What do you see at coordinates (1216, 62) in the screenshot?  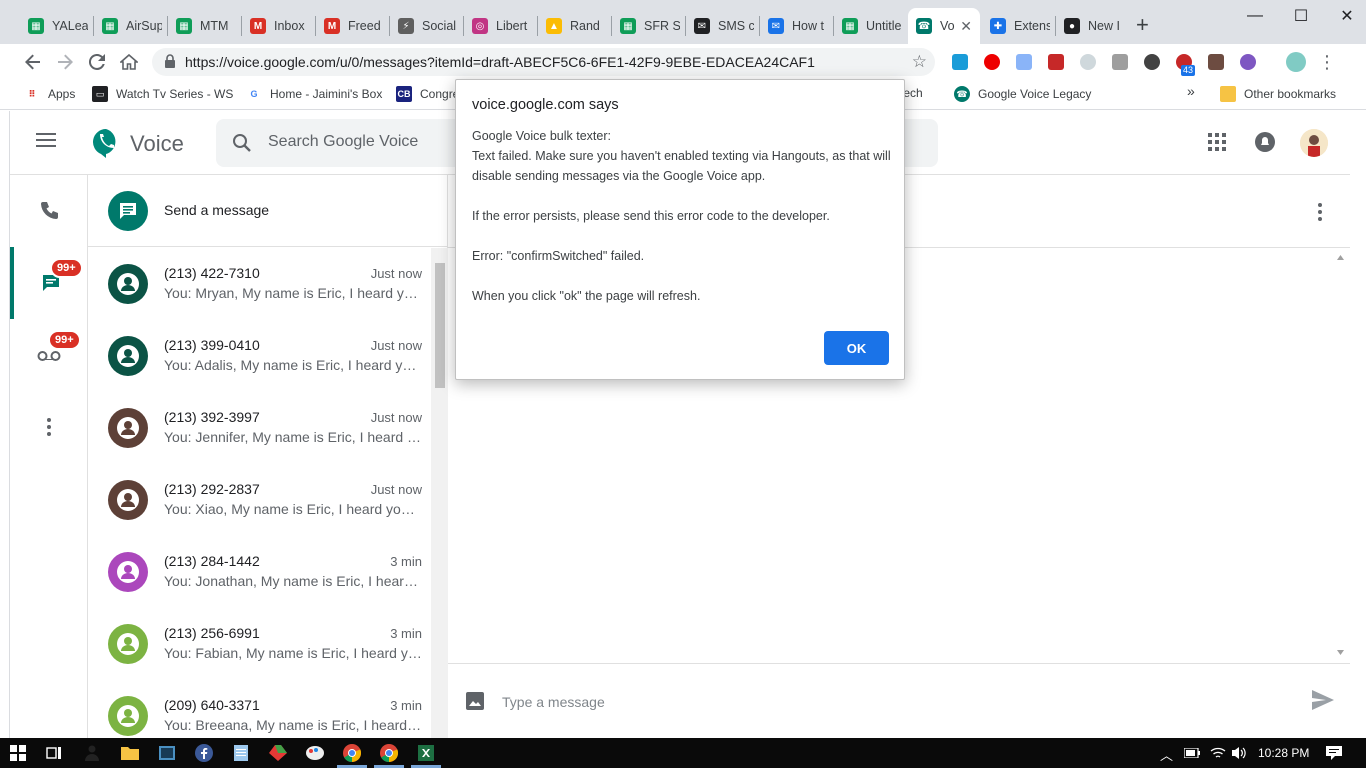 I see `bolt-extension-icon` at bounding box center [1216, 62].